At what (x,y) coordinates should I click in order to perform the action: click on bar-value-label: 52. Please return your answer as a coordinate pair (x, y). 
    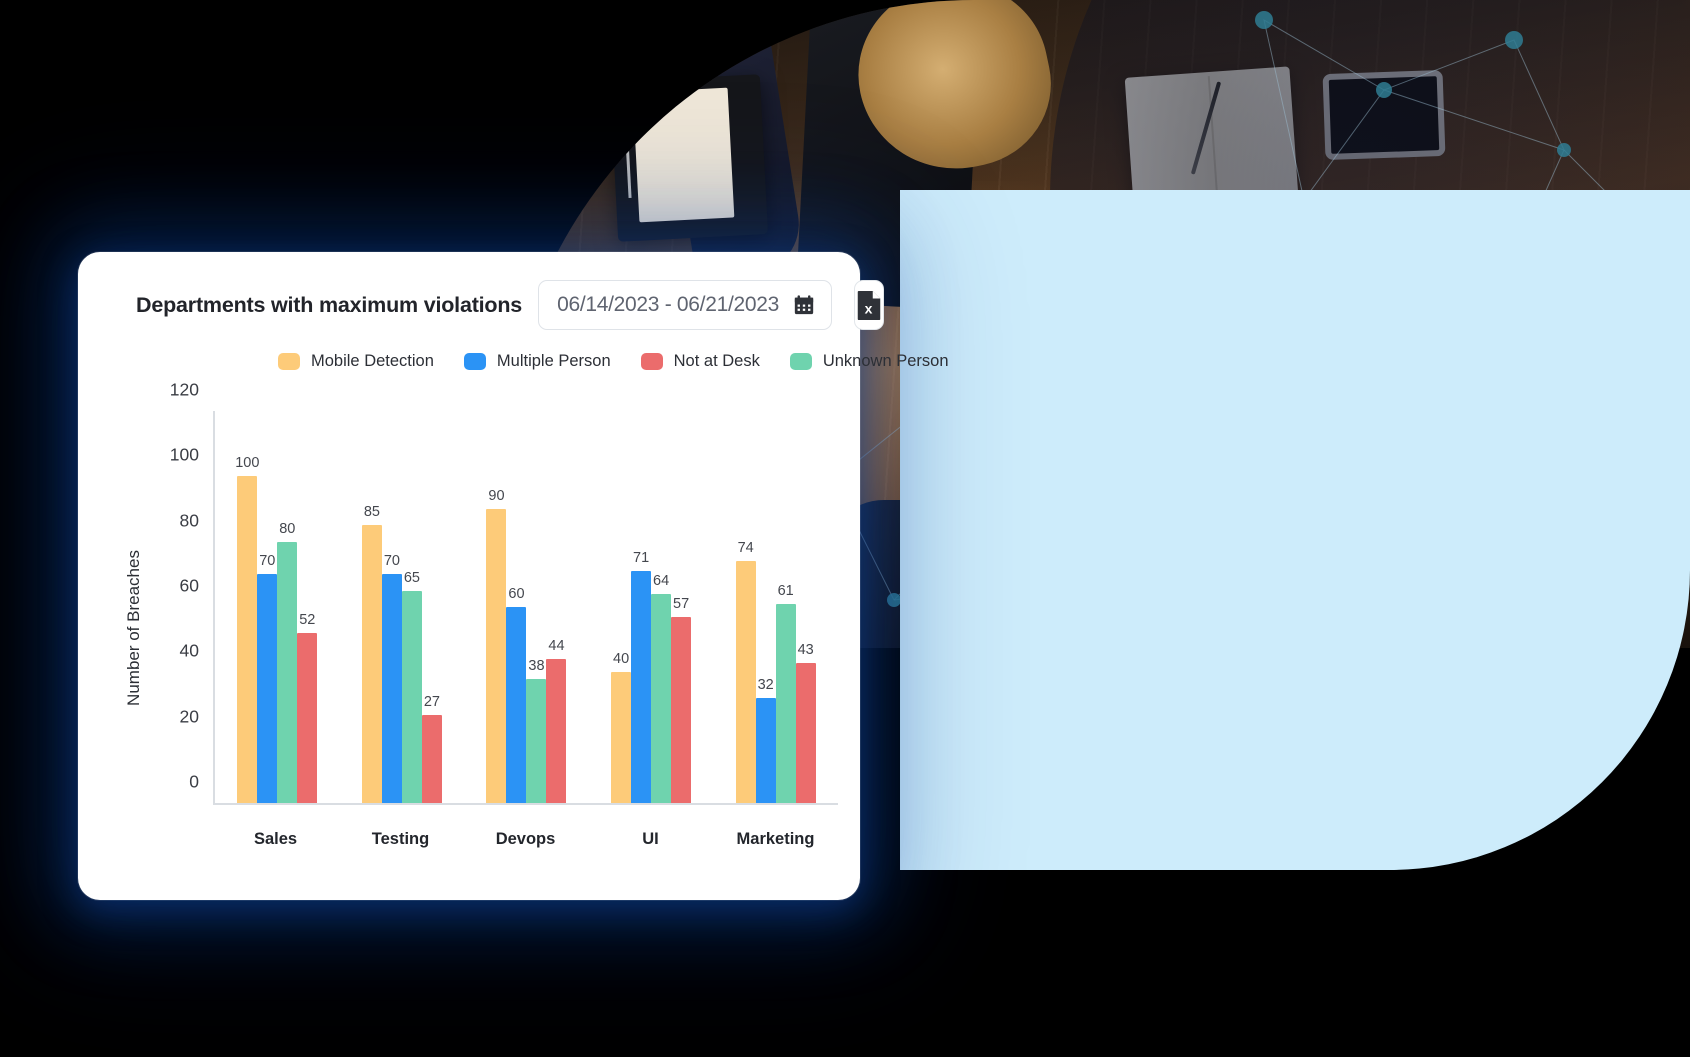
    Looking at the image, I should click on (307, 620).